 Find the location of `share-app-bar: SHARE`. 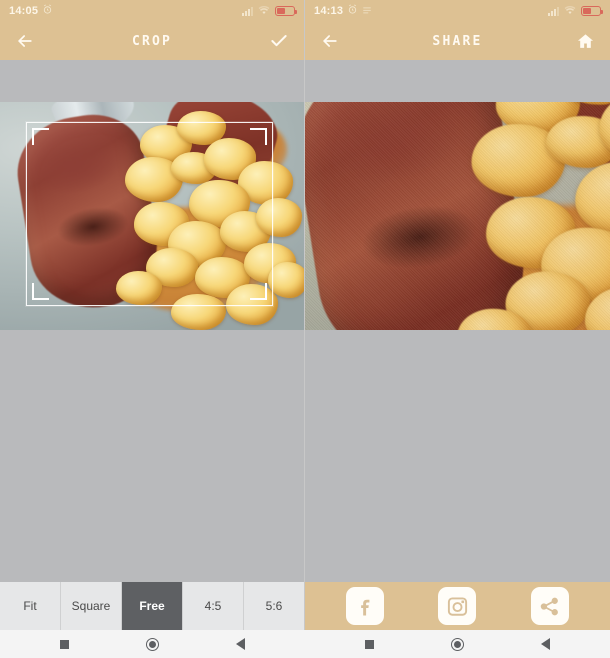

share-app-bar: SHARE is located at coordinates (457, 41).